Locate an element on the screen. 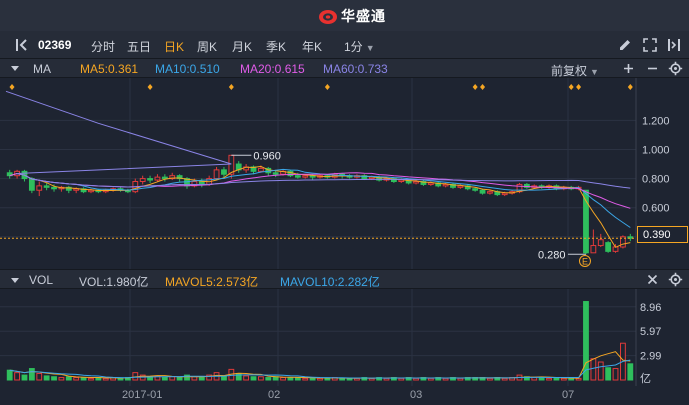 Image resolution: width=689 pixels, height=405 pixels. volume-tick-label: 8.96 is located at coordinates (650, 308).